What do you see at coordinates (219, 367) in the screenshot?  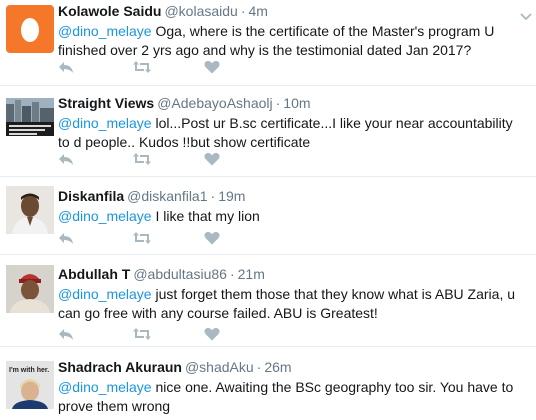 I see `user-handle: @shadAku` at bounding box center [219, 367].